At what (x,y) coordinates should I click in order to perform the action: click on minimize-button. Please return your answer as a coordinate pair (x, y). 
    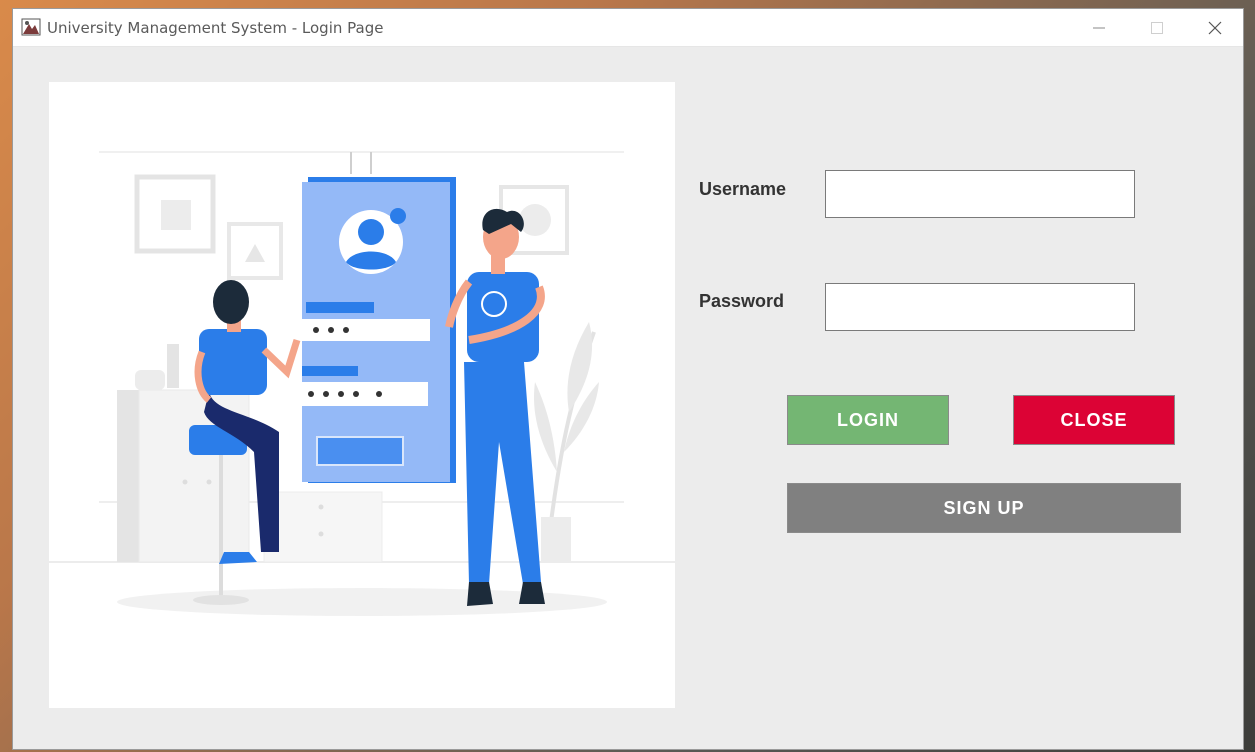
    Looking at the image, I should click on (1099, 27).